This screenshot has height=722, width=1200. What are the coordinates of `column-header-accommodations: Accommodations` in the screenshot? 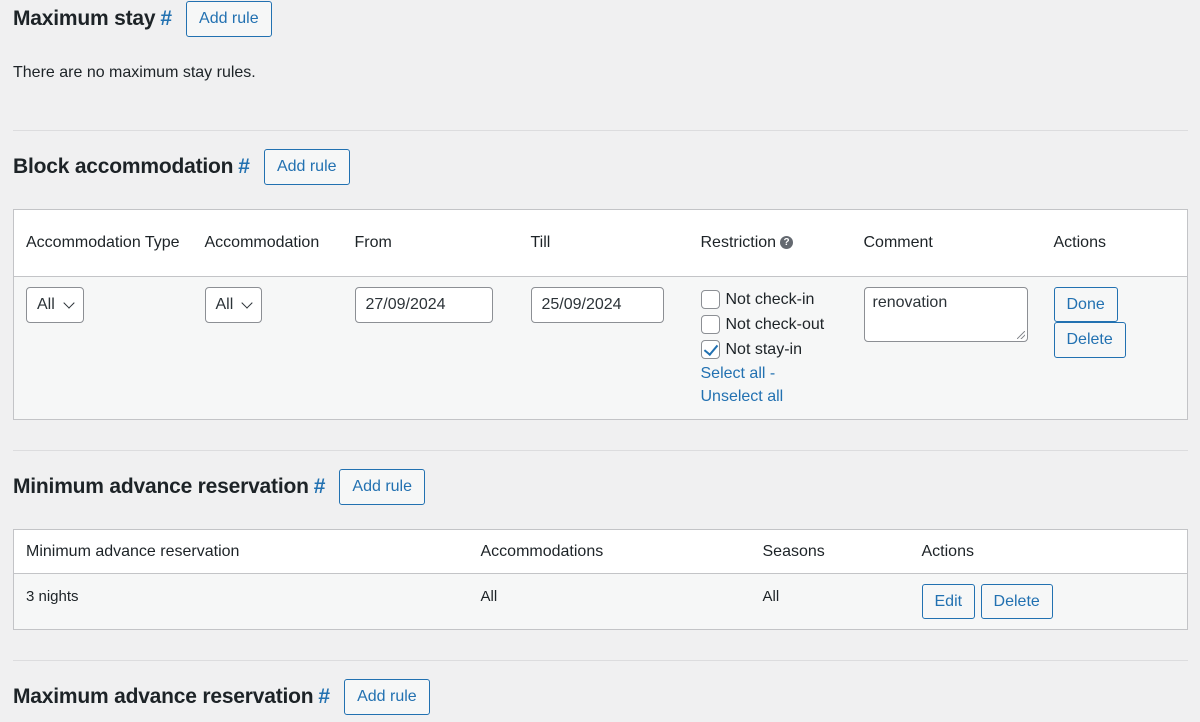 It's located at (609, 551).